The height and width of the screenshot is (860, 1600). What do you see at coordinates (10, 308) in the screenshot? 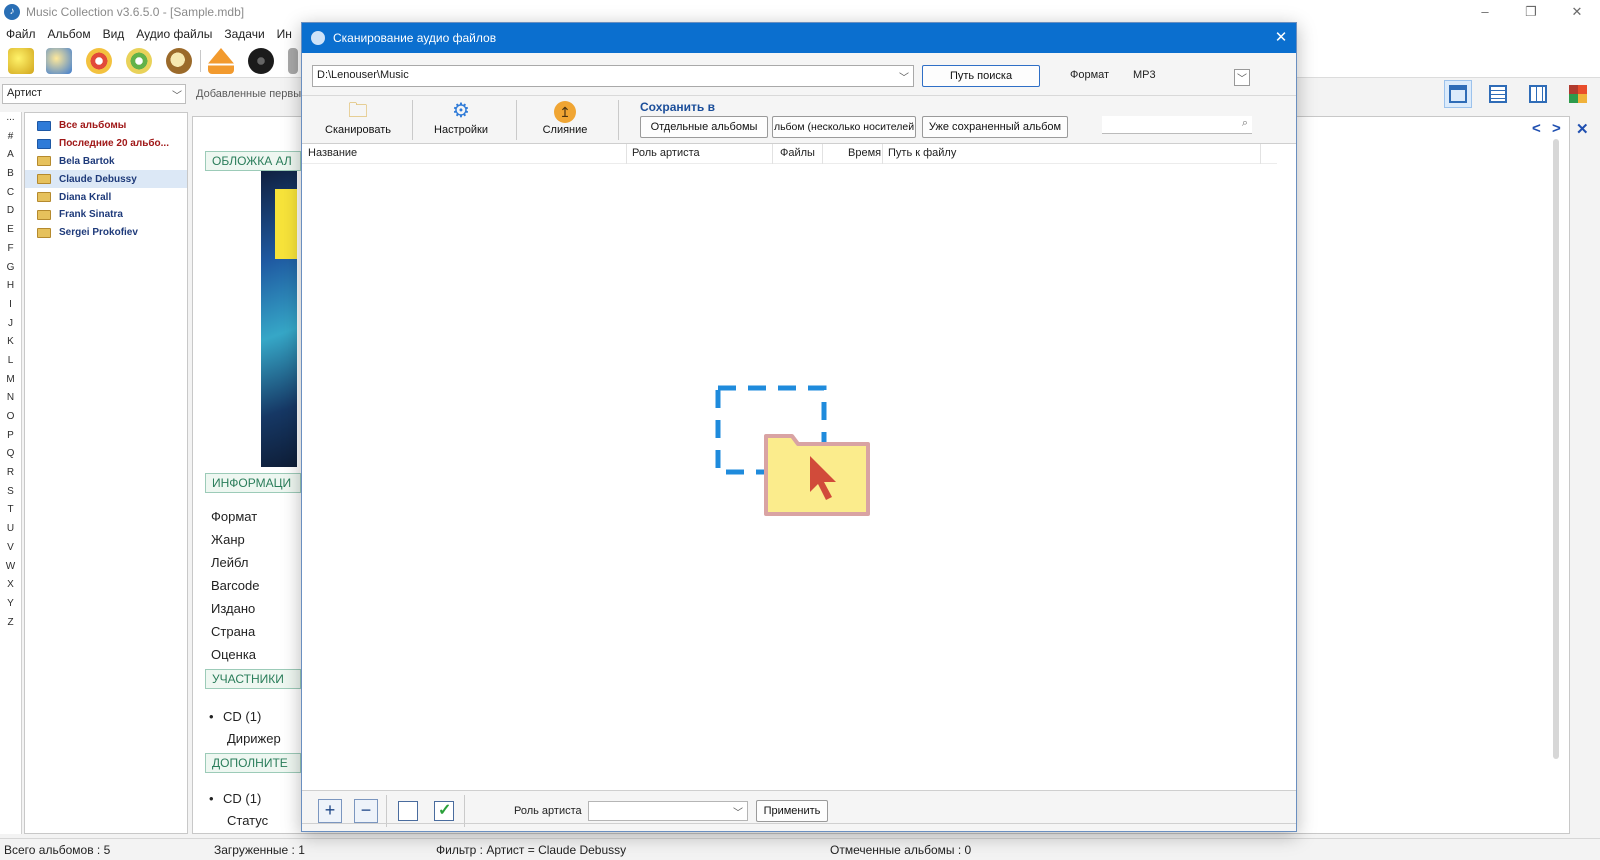
I see `letter-item: I` at bounding box center [10, 308].